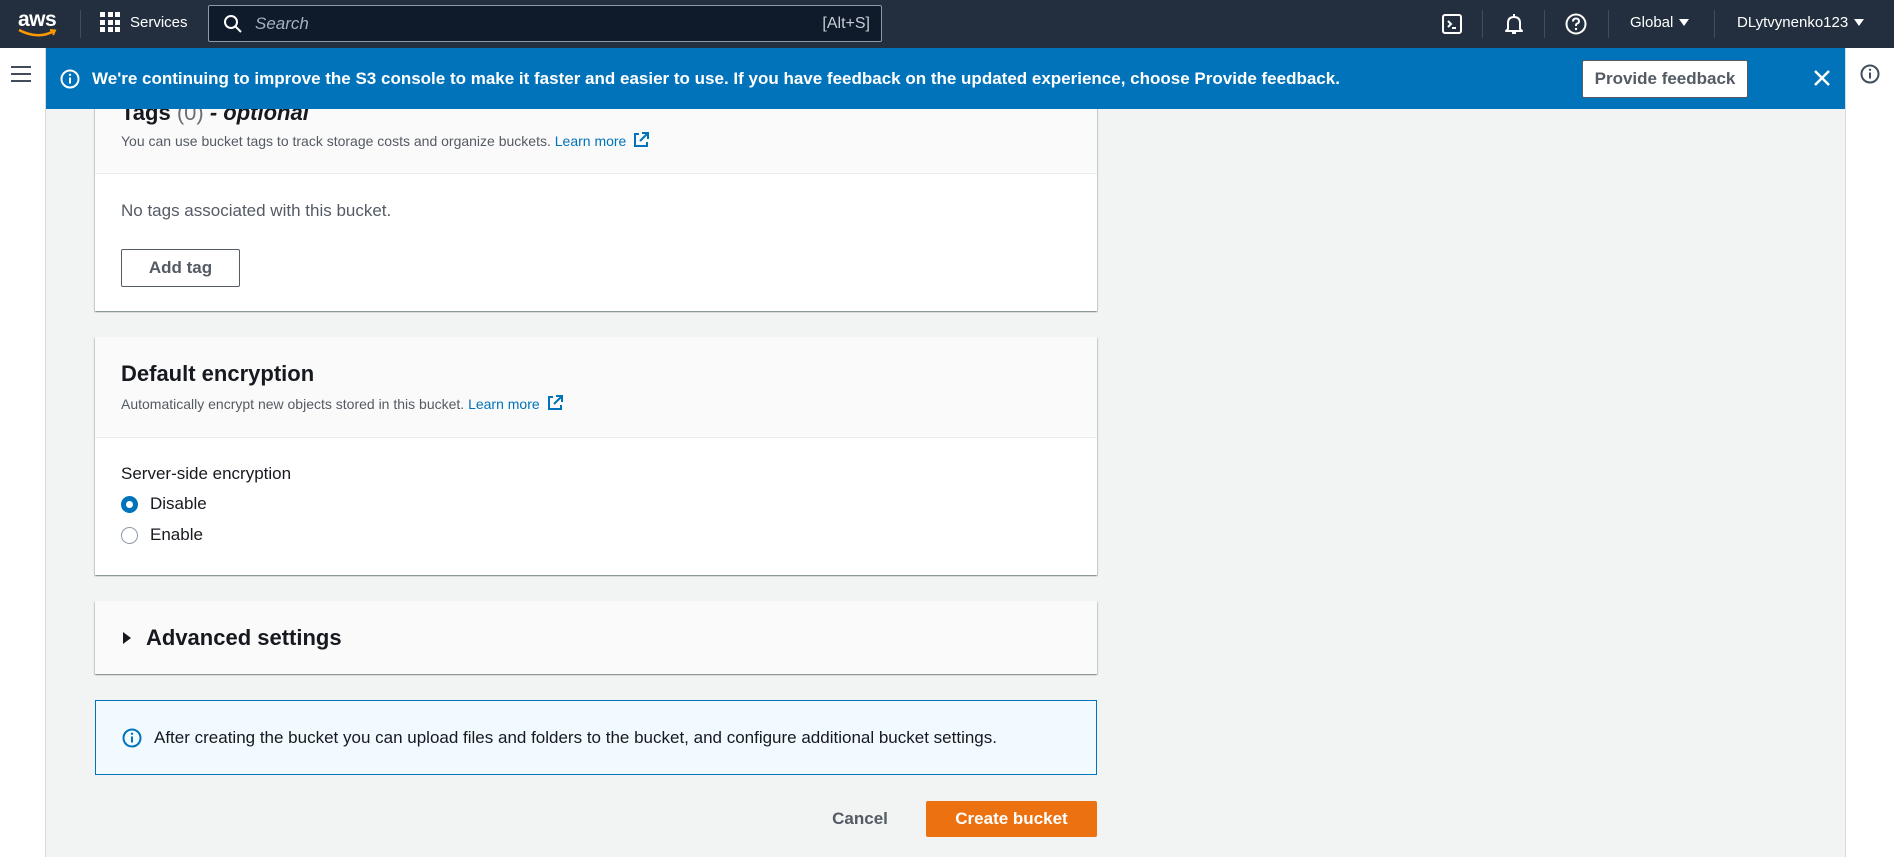  Describe the element at coordinates (256, 210) in the screenshot. I see `tags-empty-text: No tags associated with this bucket.` at that location.